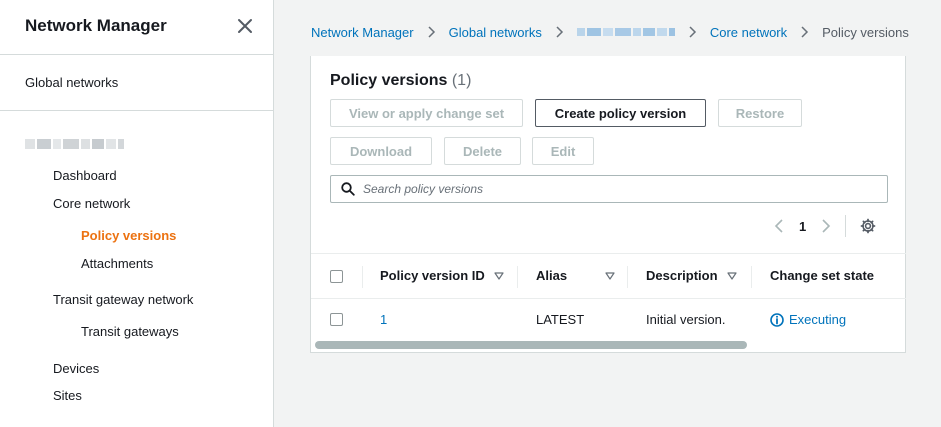 This screenshot has height=427, width=941. What do you see at coordinates (682, 275) in the screenshot?
I see `column-label: Description` at bounding box center [682, 275].